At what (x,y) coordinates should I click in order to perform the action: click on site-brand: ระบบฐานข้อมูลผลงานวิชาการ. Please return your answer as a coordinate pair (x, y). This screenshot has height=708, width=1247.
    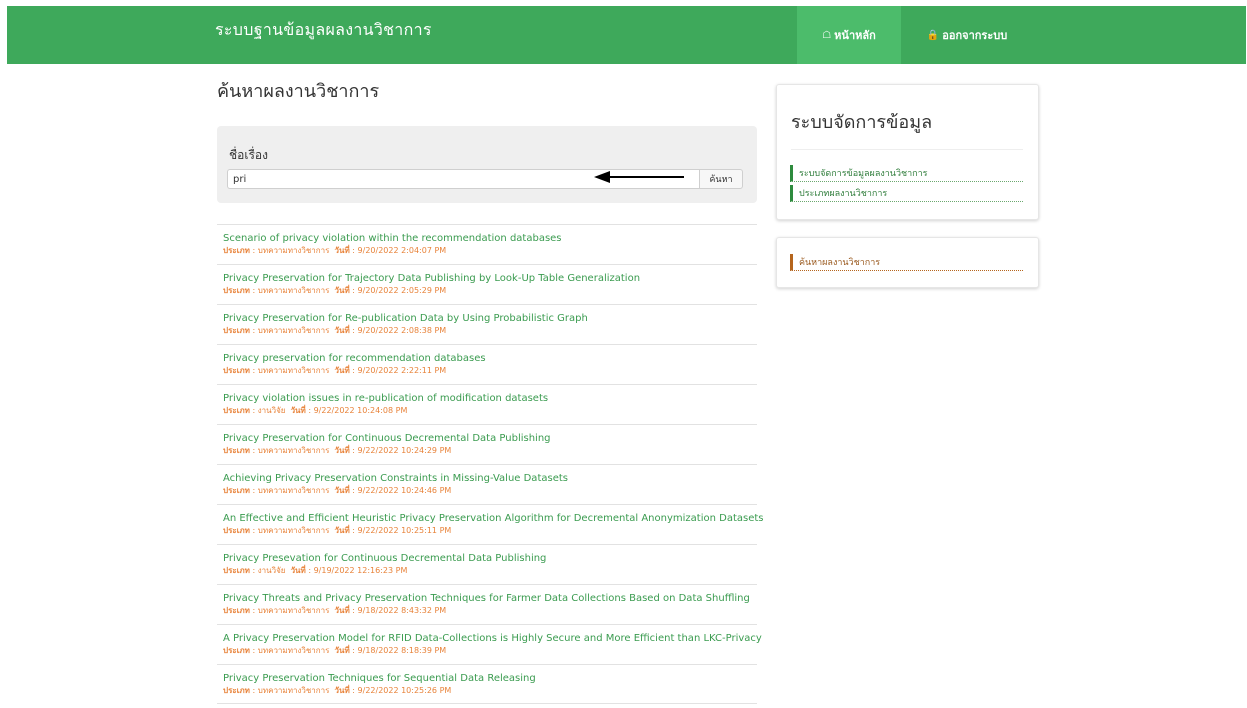
    Looking at the image, I should click on (323, 30).